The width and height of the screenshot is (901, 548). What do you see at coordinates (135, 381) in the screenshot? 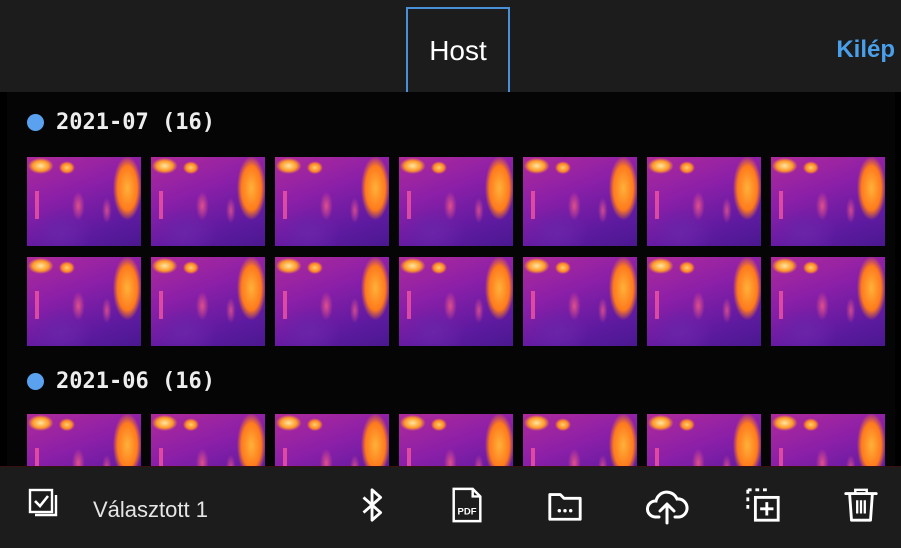
I see `group-label: 2021-06 (16)` at bounding box center [135, 381].